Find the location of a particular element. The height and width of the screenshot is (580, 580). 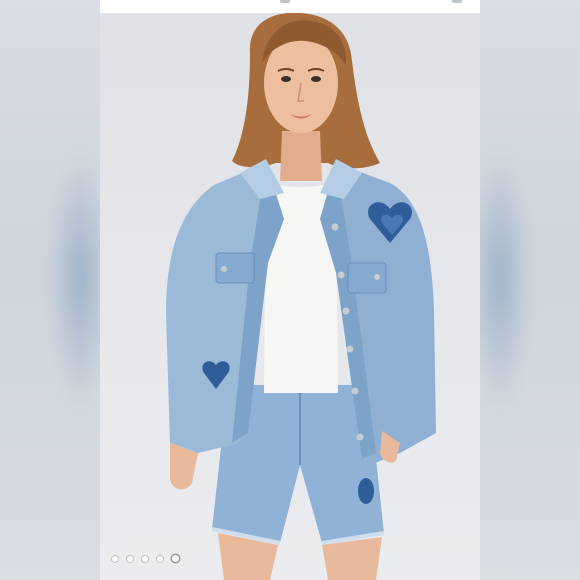

top-strip is located at coordinates (290, 6).